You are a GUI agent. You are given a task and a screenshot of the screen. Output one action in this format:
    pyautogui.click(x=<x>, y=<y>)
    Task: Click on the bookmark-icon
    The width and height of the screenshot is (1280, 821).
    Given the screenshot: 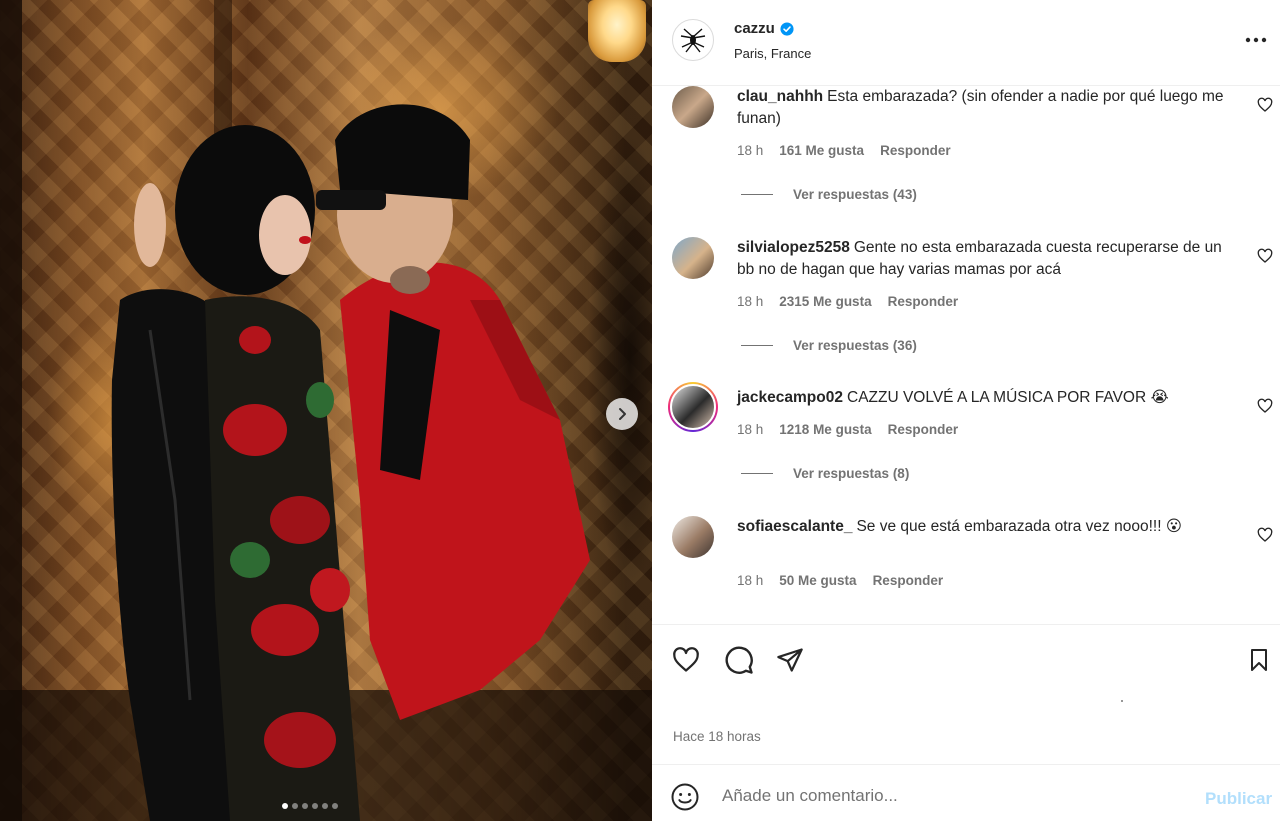 What is the action you would take?
    pyautogui.click(x=1259, y=660)
    